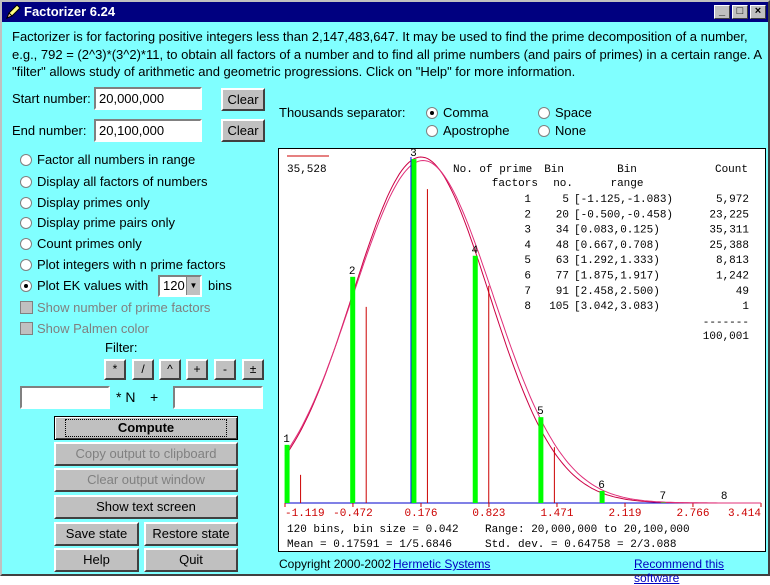  What do you see at coordinates (51, 98) in the screenshot?
I see `start-number-label: Start number:` at bounding box center [51, 98].